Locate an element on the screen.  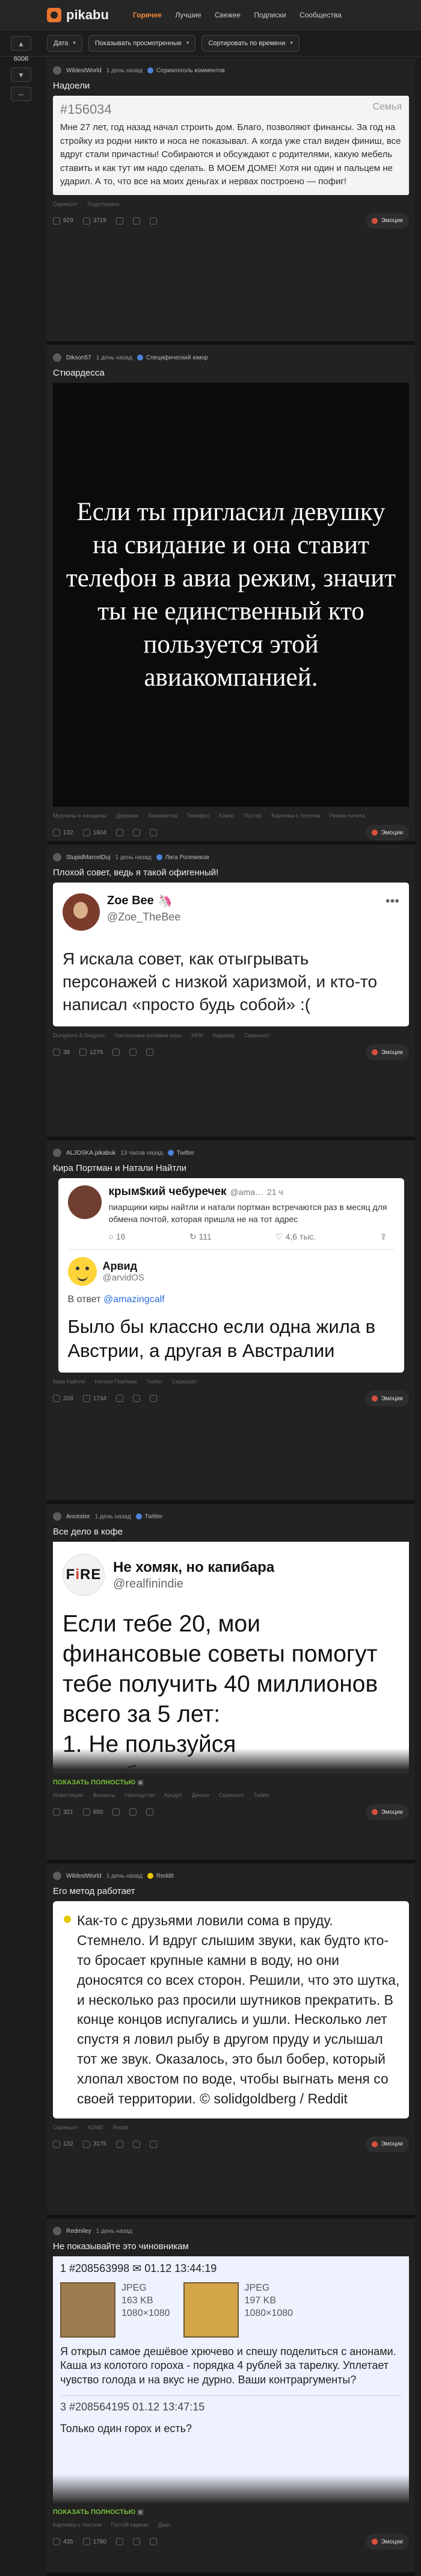
saves-stat: 850 is located at coordinates (92, 1812).